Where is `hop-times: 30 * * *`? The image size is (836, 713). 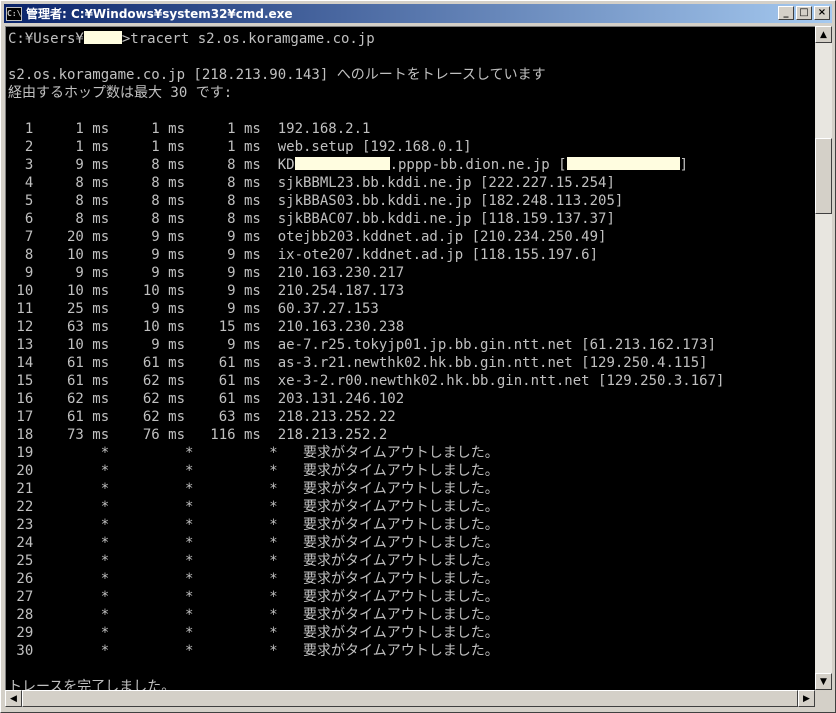 hop-times: 30 * * * is located at coordinates (156, 651).